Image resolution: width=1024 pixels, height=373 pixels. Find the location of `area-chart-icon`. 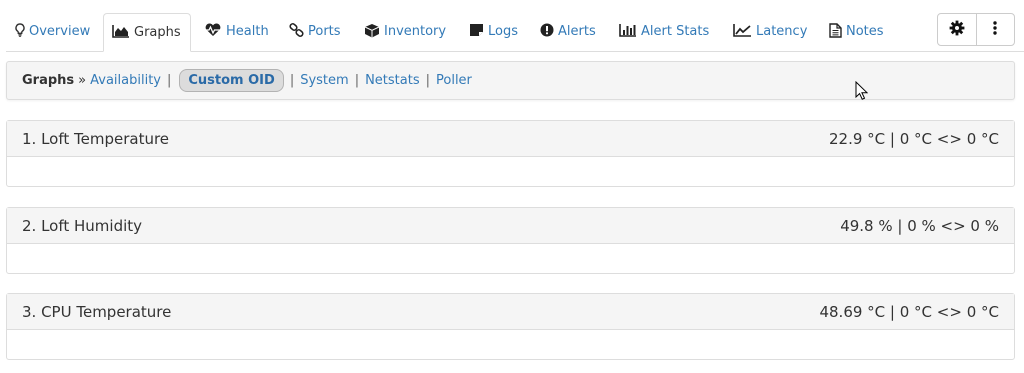

area-chart-icon is located at coordinates (121, 31).